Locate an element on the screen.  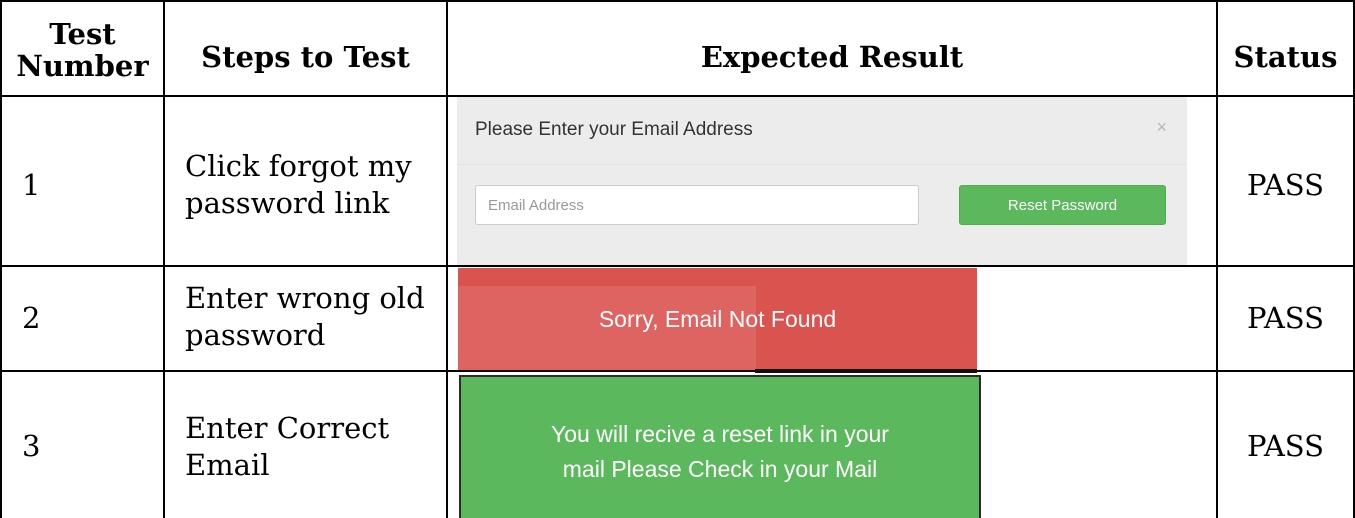
row-2-number: 2 is located at coordinates (31, 318).